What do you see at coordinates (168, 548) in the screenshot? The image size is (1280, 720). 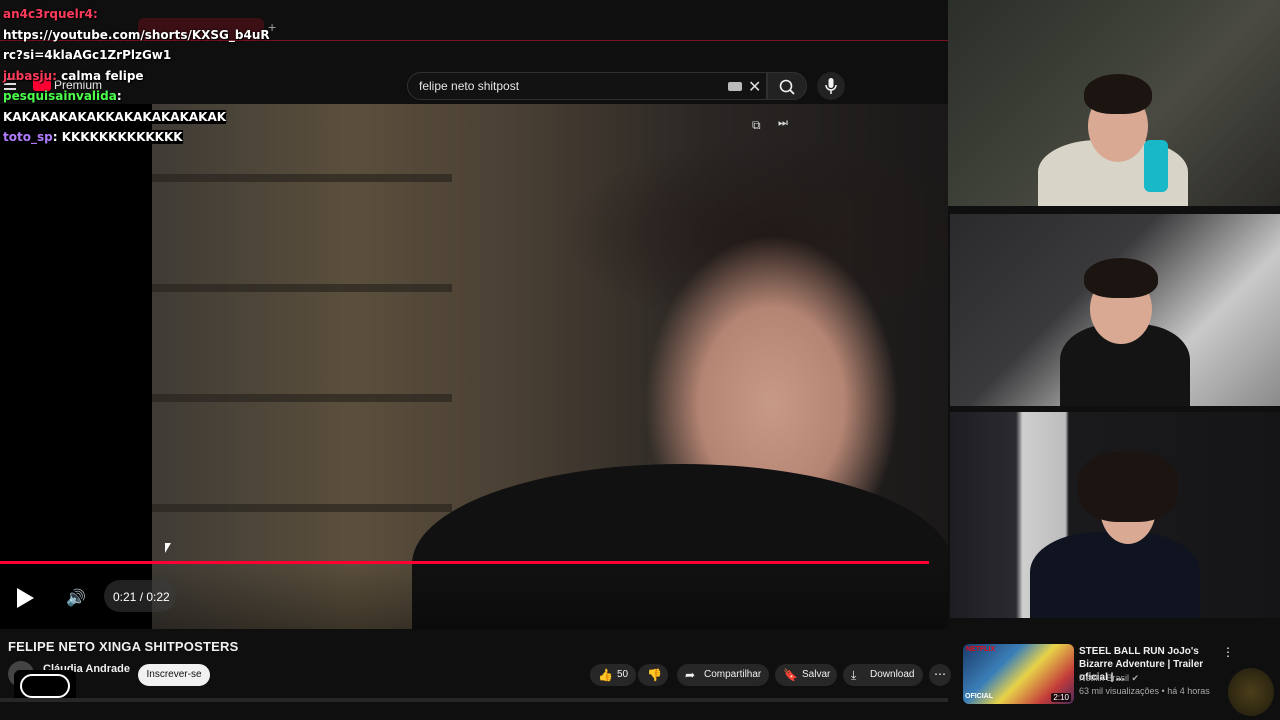 I see `mouse-cursor` at bounding box center [168, 548].